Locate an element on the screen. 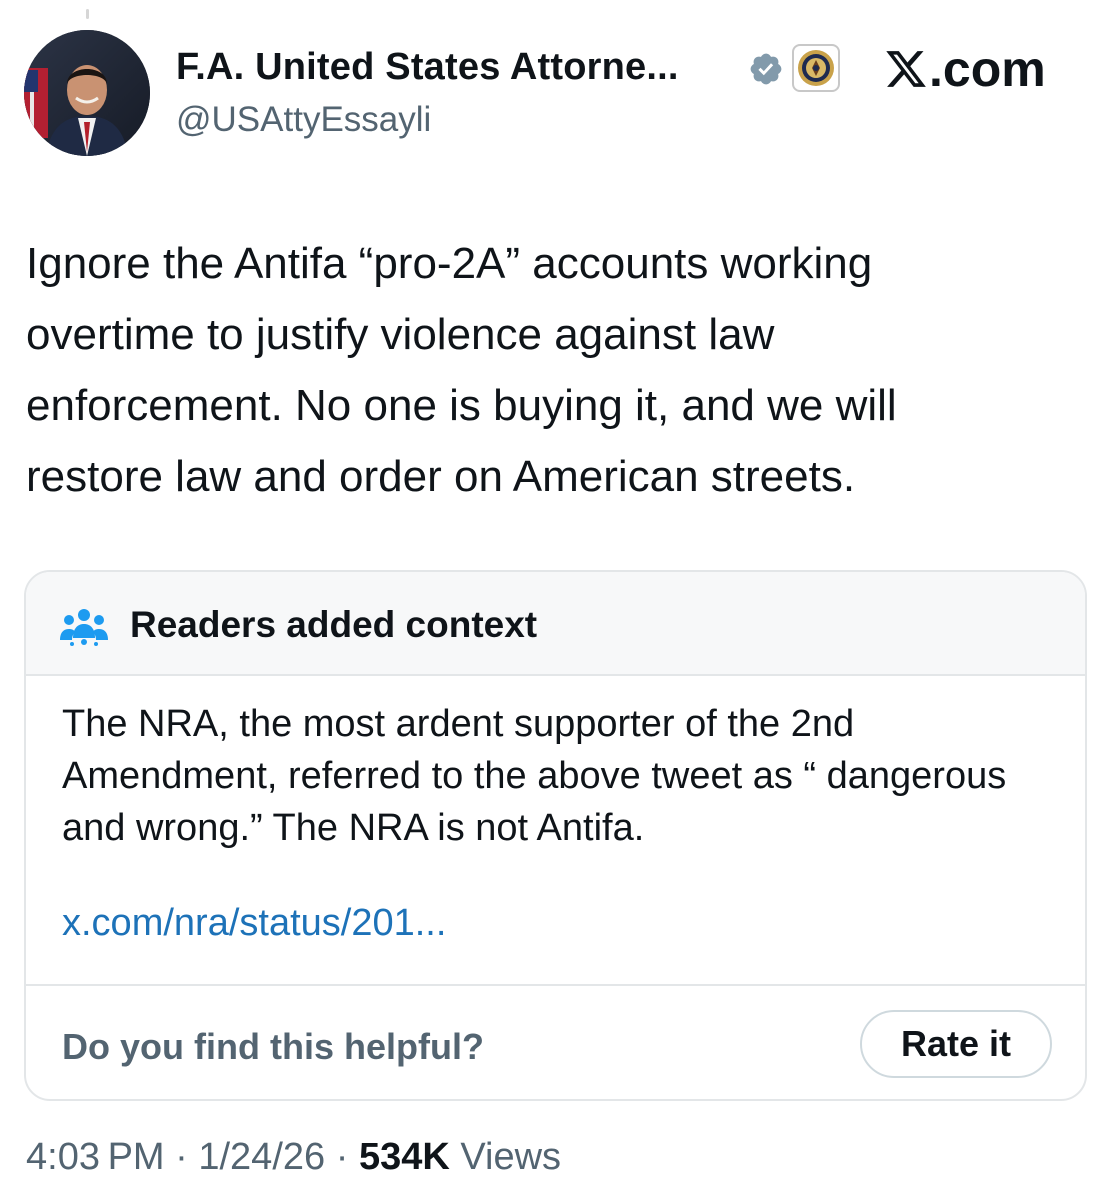  community-note-header: Readers added context is located at coordinates (555, 624).